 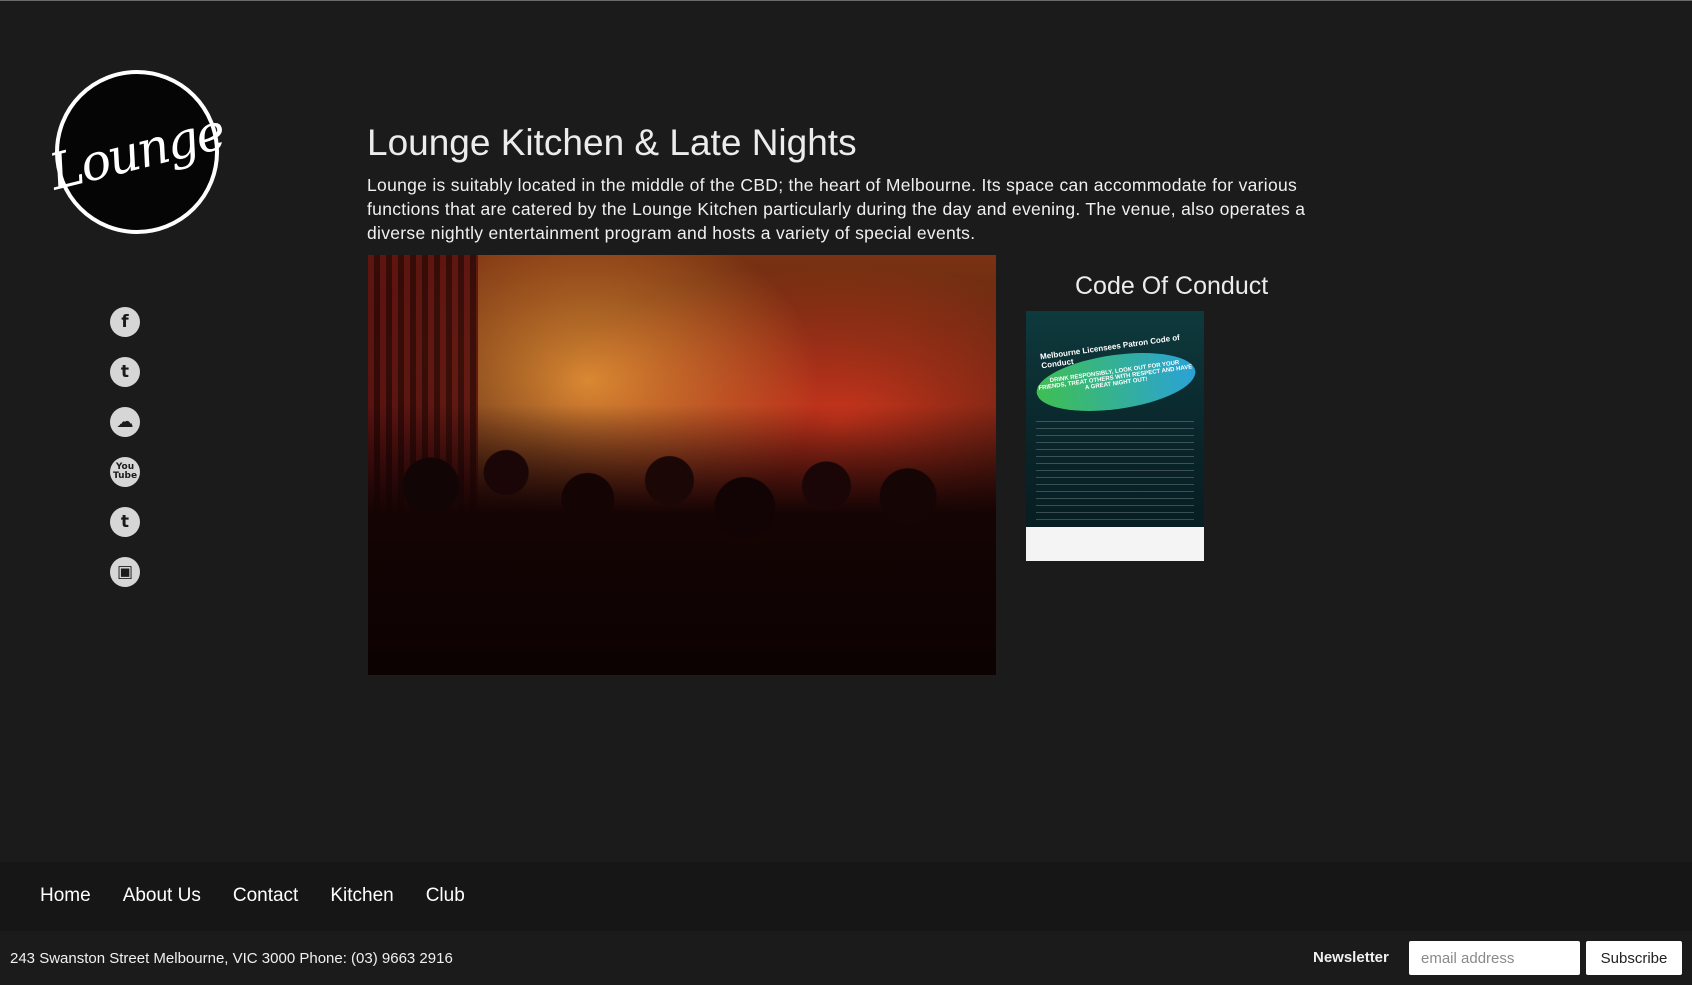 What do you see at coordinates (1172, 286) in the screenshot?
I see `code-of-conduct-heading: Code Of Conduct` at bounding box center [1172, 286].